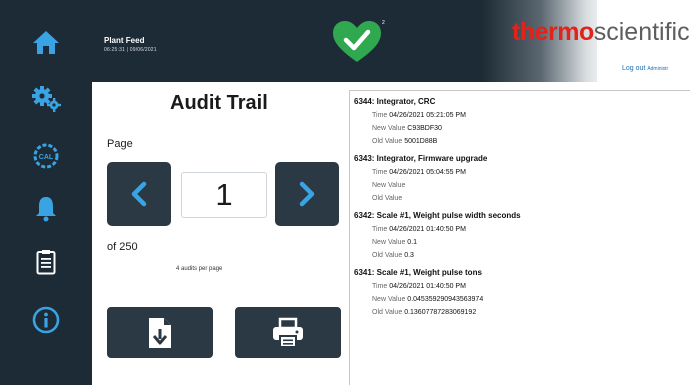 This screenshot has height=385, width=690. I want to click on nav-info, so click(46, 320).